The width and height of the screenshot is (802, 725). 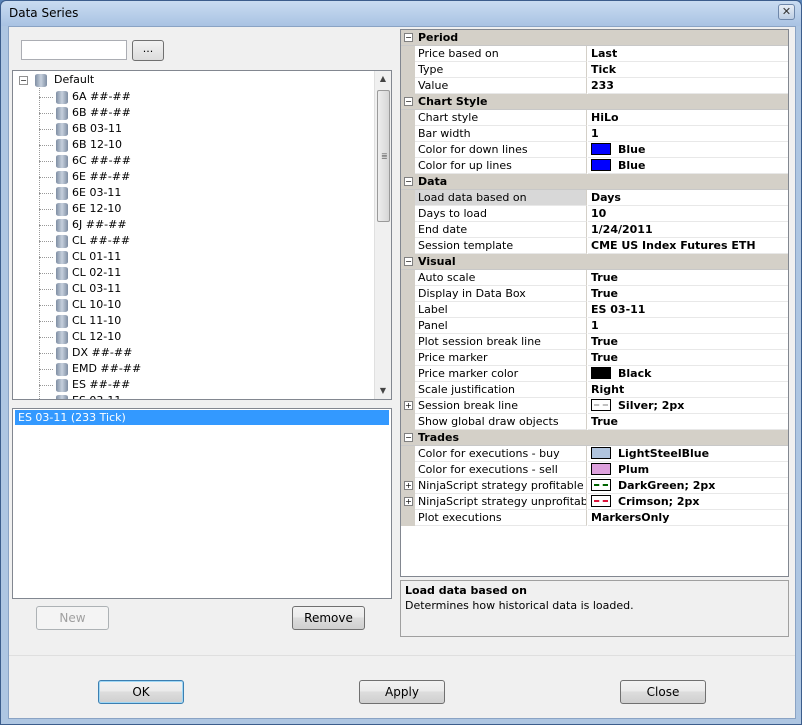 What do you see at coordinates (688, 518) in the screenshot?
I see `property-value: MarkersOnly` at bounding box center [688, 518].